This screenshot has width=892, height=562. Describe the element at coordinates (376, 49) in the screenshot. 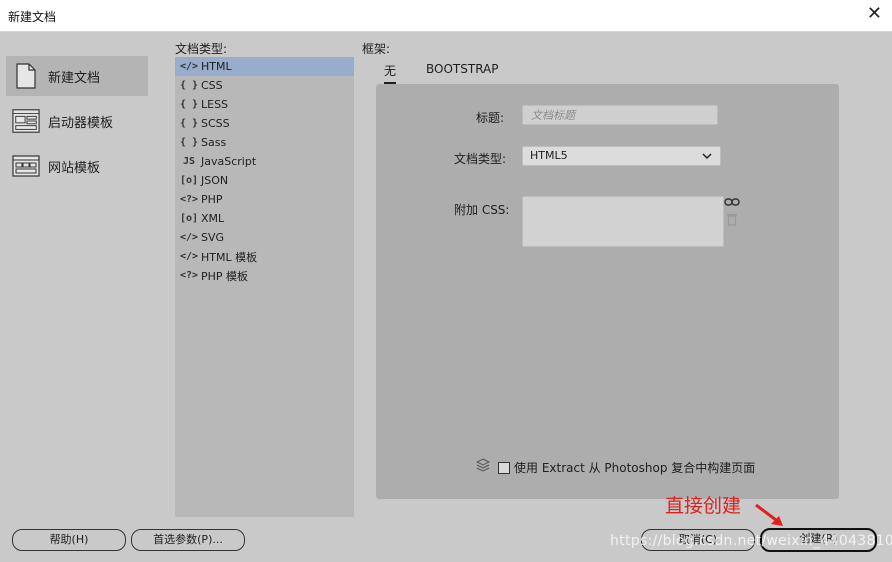

I see `framework-label: 框架:` at that location.